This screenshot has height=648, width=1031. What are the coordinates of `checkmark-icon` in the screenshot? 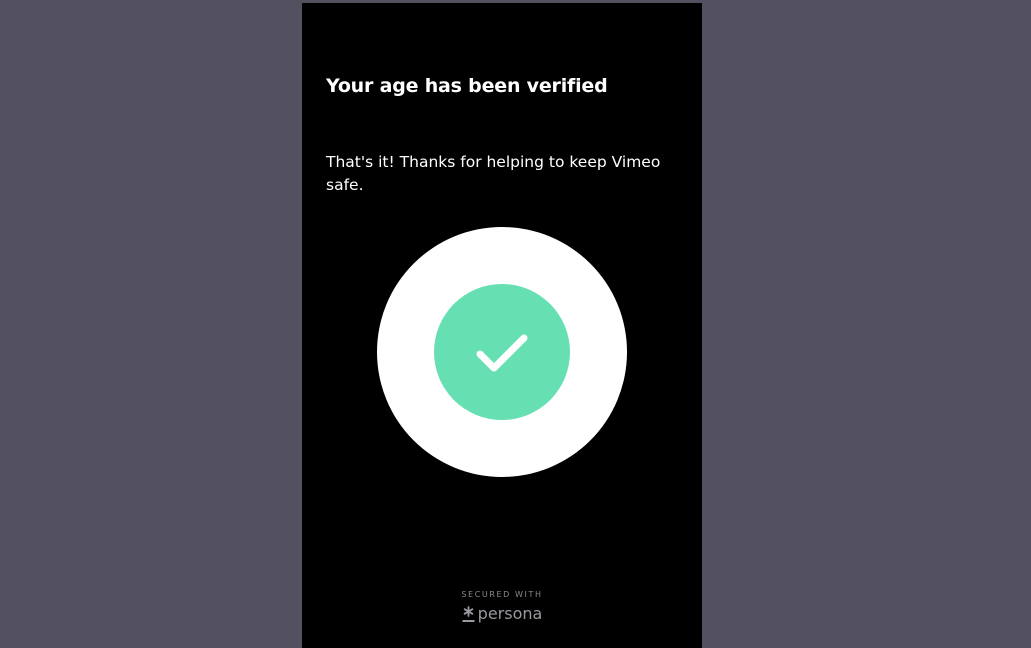 It's located at (502, 353).